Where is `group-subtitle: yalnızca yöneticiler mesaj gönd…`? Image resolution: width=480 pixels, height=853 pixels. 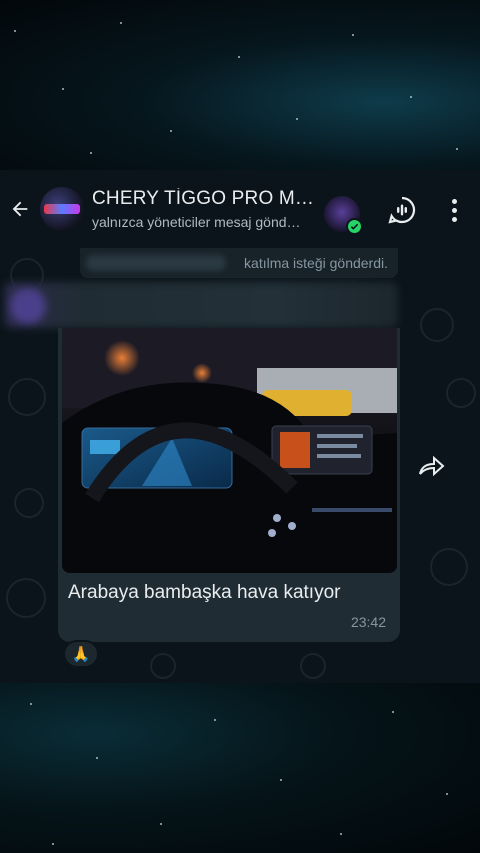
group-subtitle: yalnızca yöneticiler mesaj gönd… is located at coordinates (196, 222).